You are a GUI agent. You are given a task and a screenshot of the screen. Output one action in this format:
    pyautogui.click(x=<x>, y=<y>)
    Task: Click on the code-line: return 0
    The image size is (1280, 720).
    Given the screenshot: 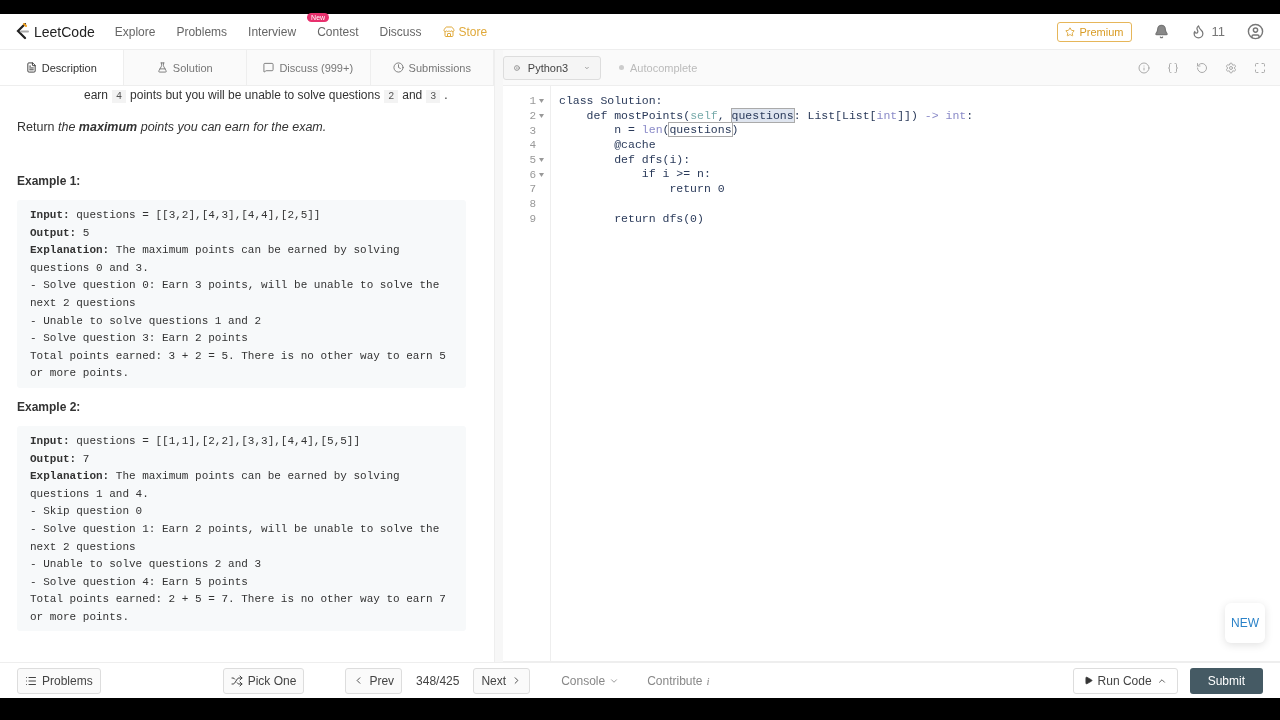 What is the action you would take?
    pyautogui.click(x=697, y=189)
    